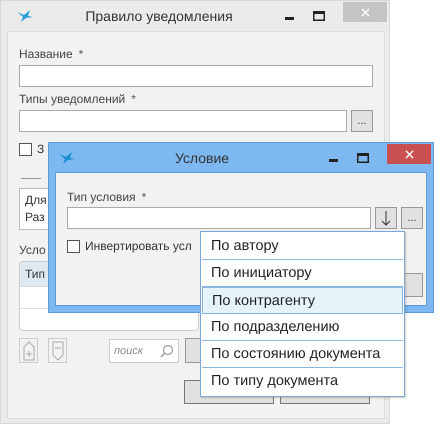 The width and height of the screenshot is (440, 424). What do you see at coordinates (302, 381) in the screenshot?
I see `dropdown-option: По типу документа` at bounding box center [302, 381].